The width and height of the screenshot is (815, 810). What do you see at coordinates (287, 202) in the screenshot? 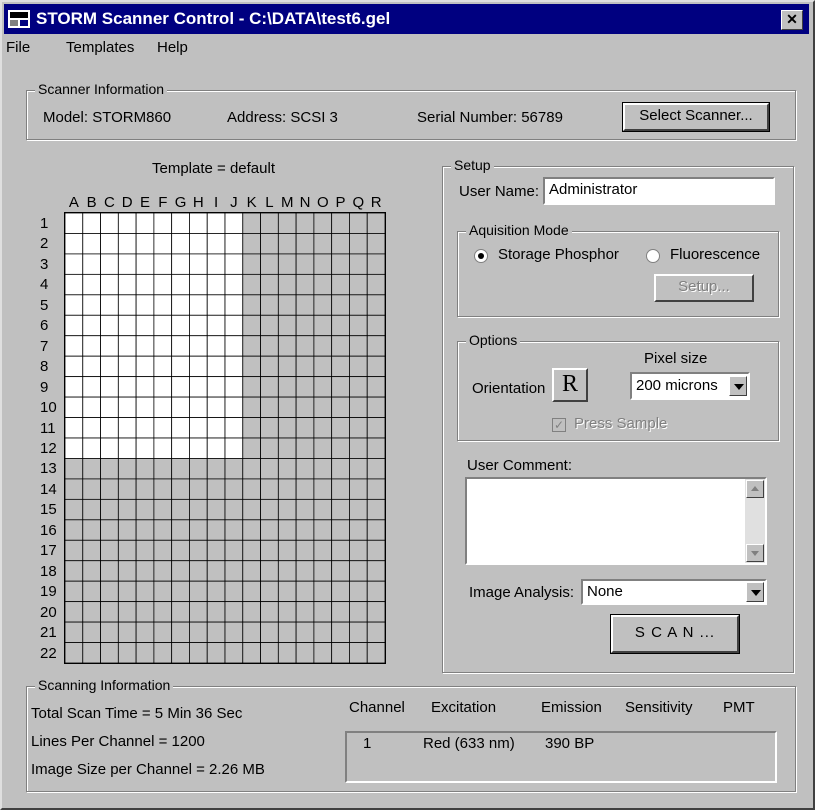
I see `column-label-m: M` at bounding box center [287, 202].